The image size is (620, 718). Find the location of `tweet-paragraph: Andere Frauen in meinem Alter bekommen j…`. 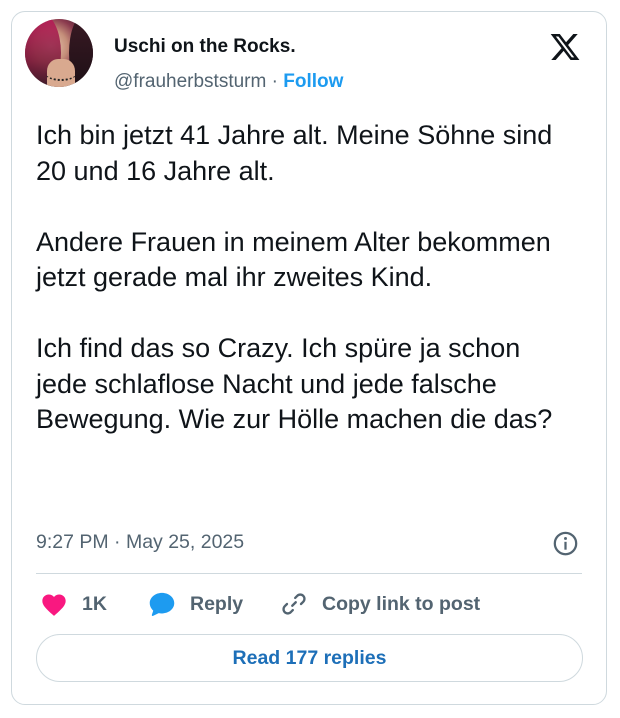

tweet-paragraph: Andere Frauen in meinem Alter bekommen j… is located at coordinates (293, 259).